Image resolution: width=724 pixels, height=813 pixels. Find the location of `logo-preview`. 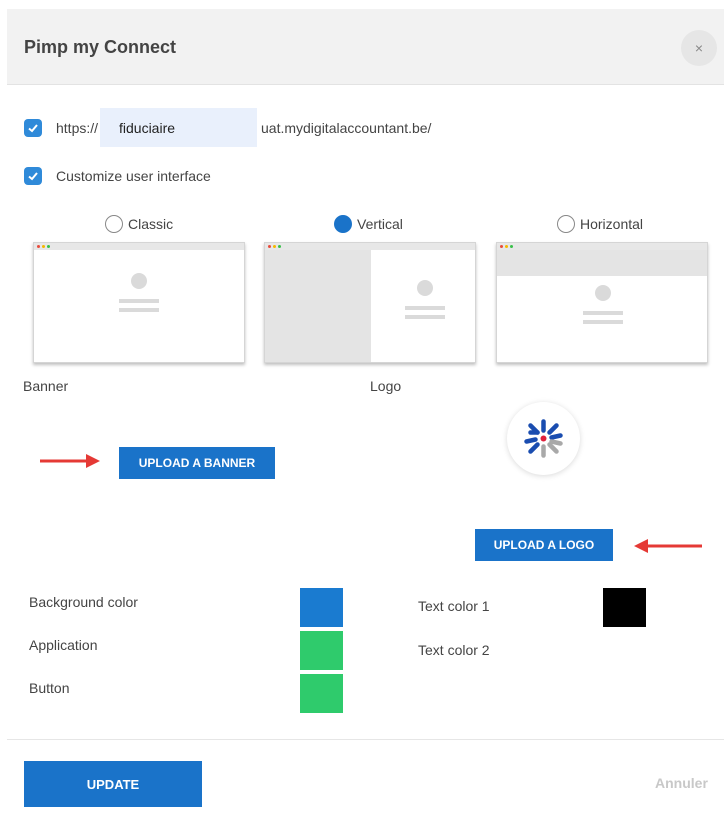

logo-preview is located at coordinates (543, 438).